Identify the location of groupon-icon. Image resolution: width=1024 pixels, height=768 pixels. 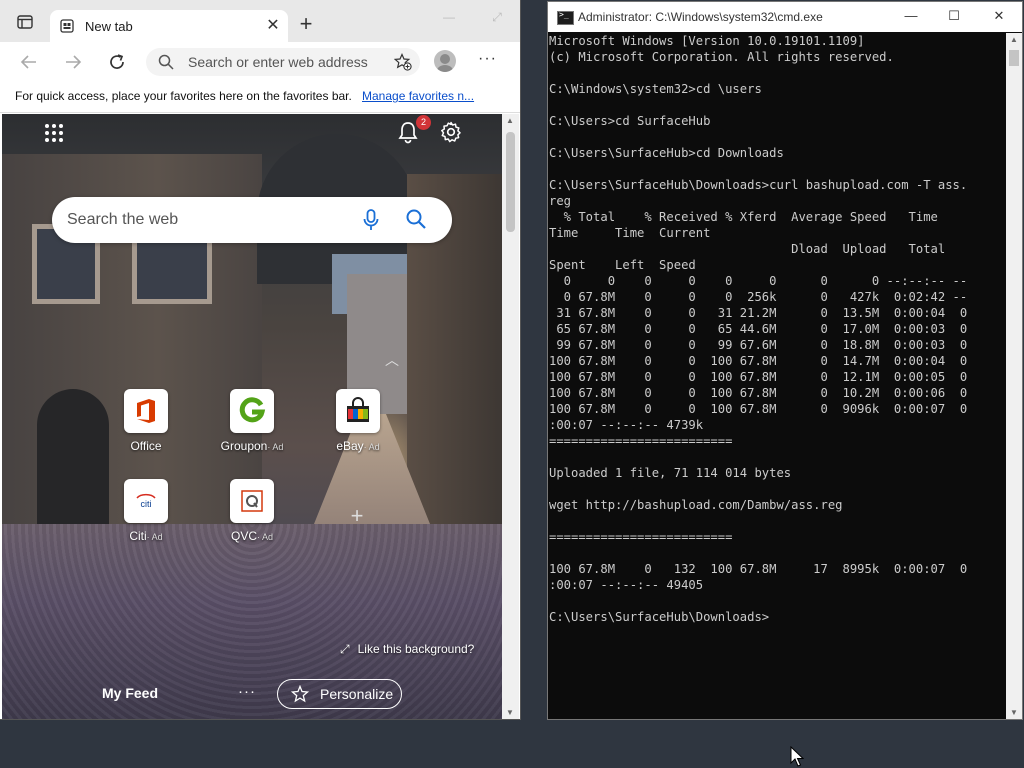
(252, 411).